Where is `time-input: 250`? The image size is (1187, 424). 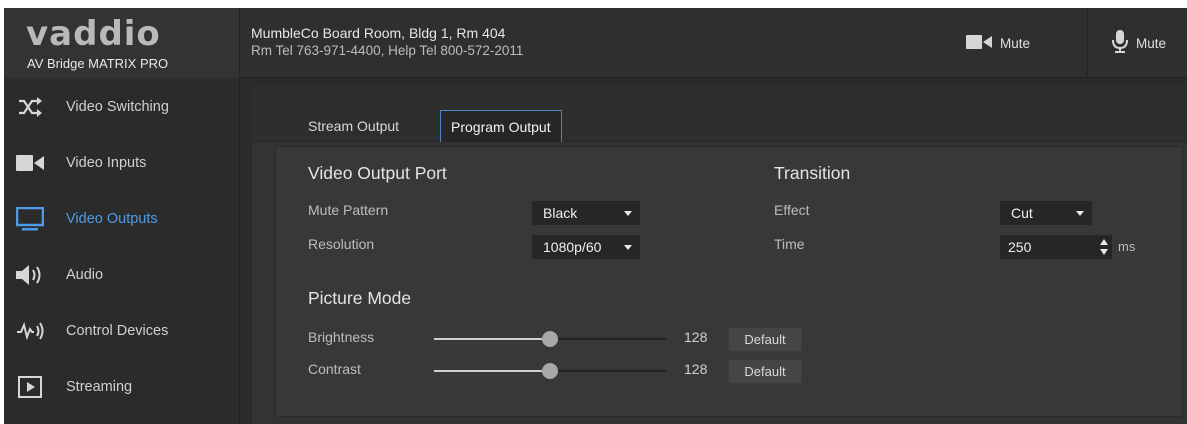
time-input: 250 is located at coordinates (1056, 247).